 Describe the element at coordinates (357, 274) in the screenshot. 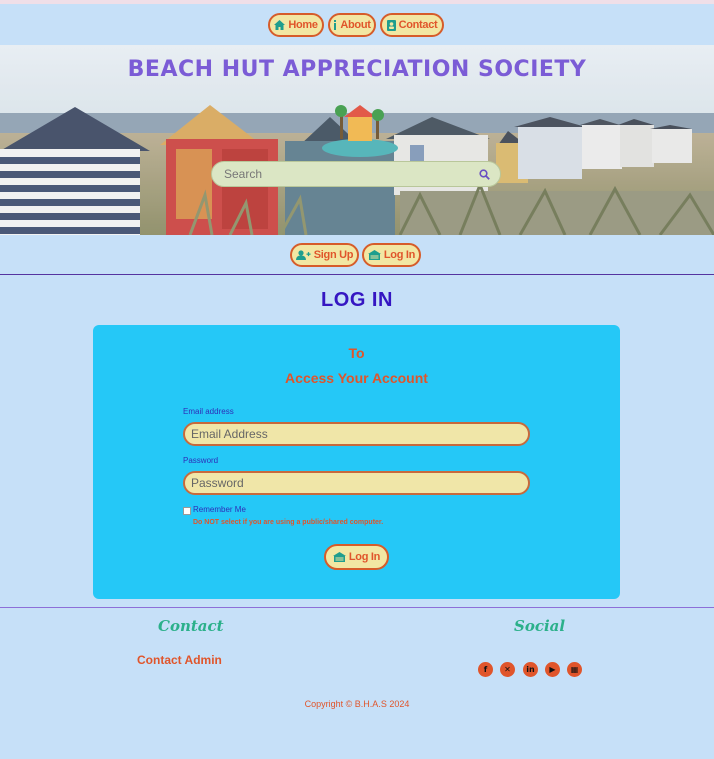

I see `divider-top` at that location.